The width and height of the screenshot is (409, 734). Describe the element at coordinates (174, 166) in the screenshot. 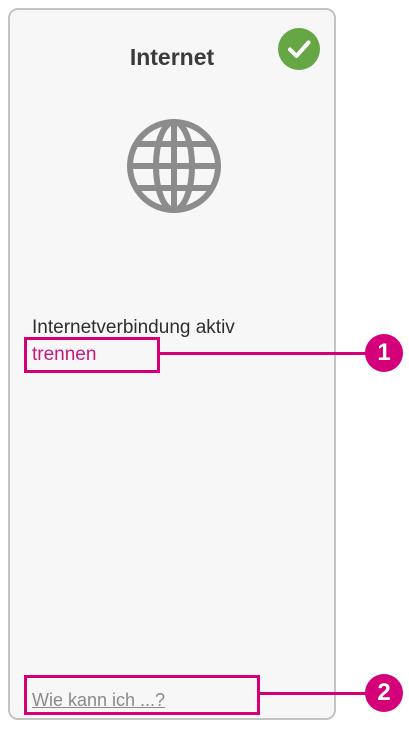

I see `globe-icon` at that location.